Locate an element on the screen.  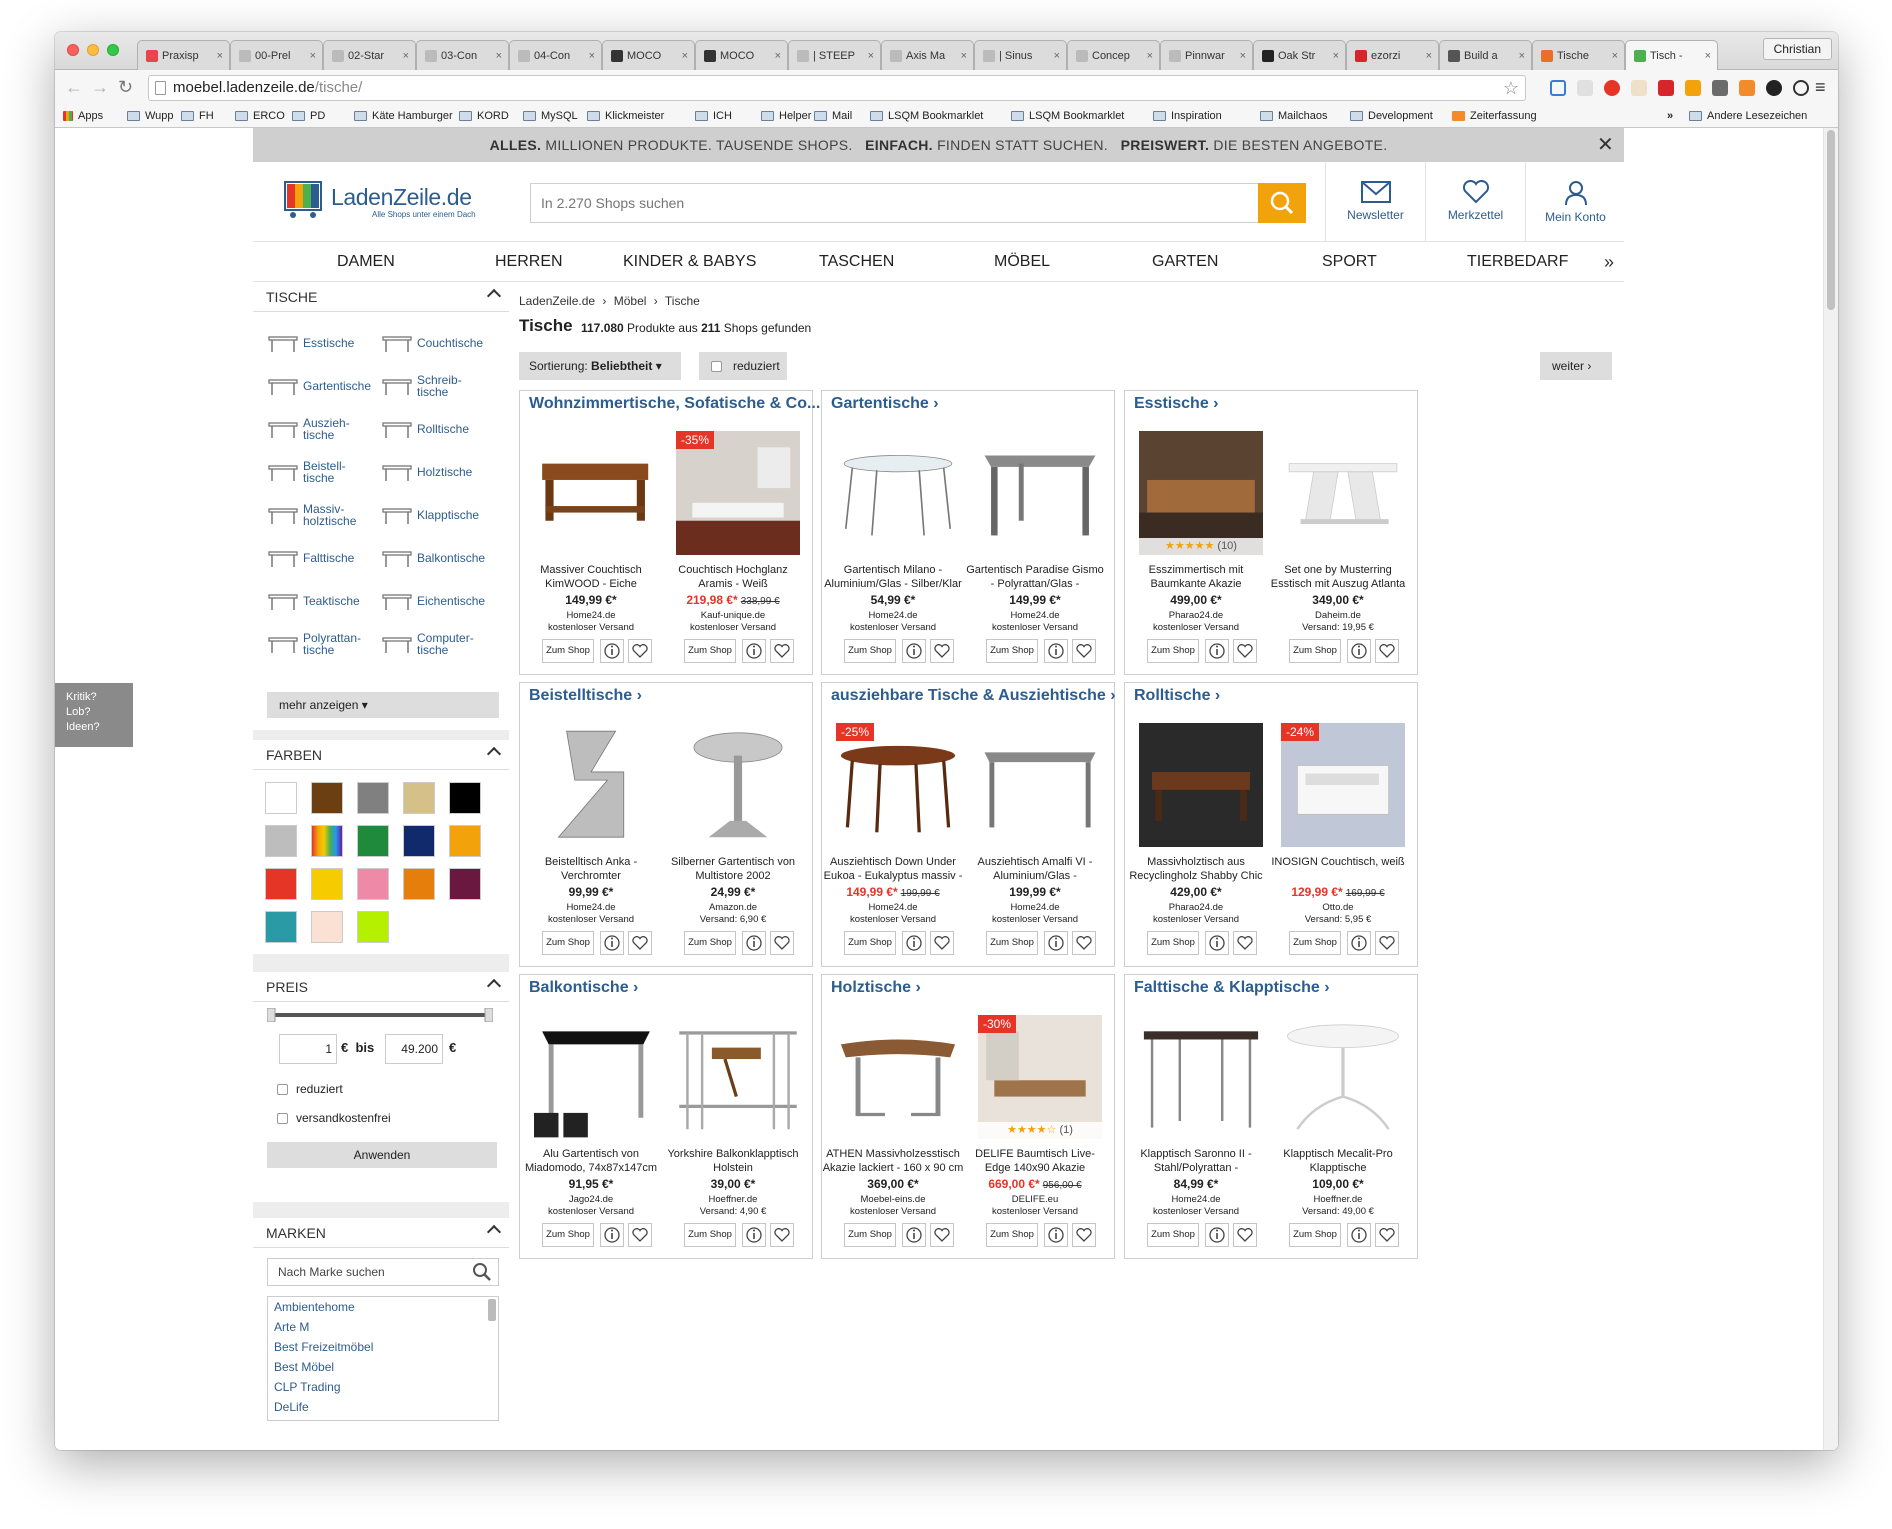
category-card-title: Wohnzimmertische, Sofatische & Co... › is located at coordinates (696, 404).